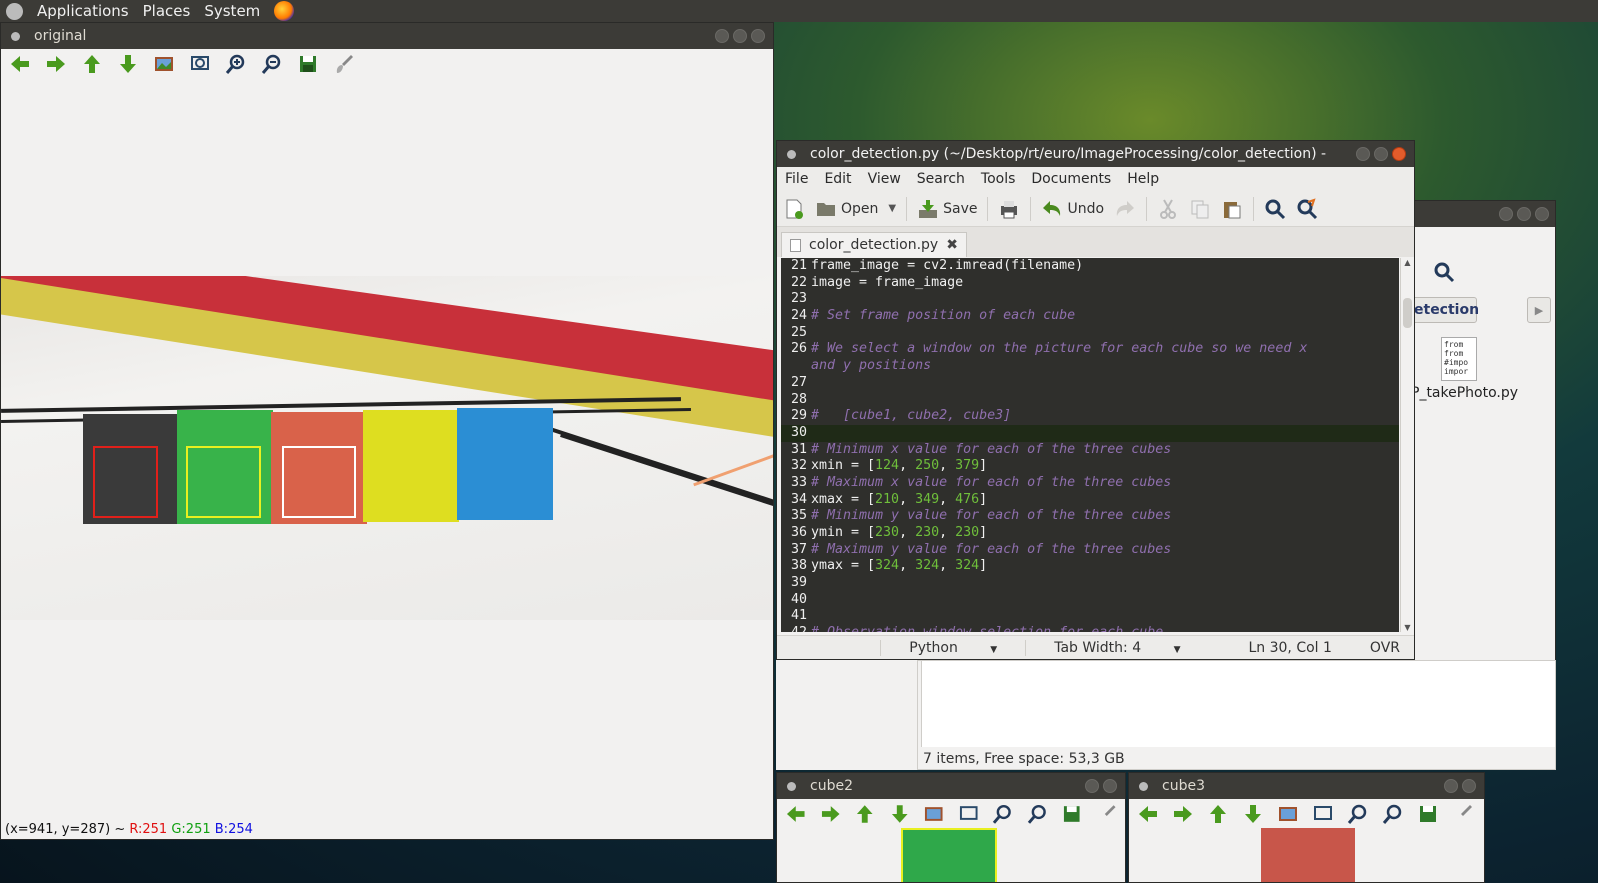 This screenshot has width=1598, height=883. What do you see at coordinates (232, 11) in the screenshot?
I see `menu-system: System` at bounding box center [232, 11].